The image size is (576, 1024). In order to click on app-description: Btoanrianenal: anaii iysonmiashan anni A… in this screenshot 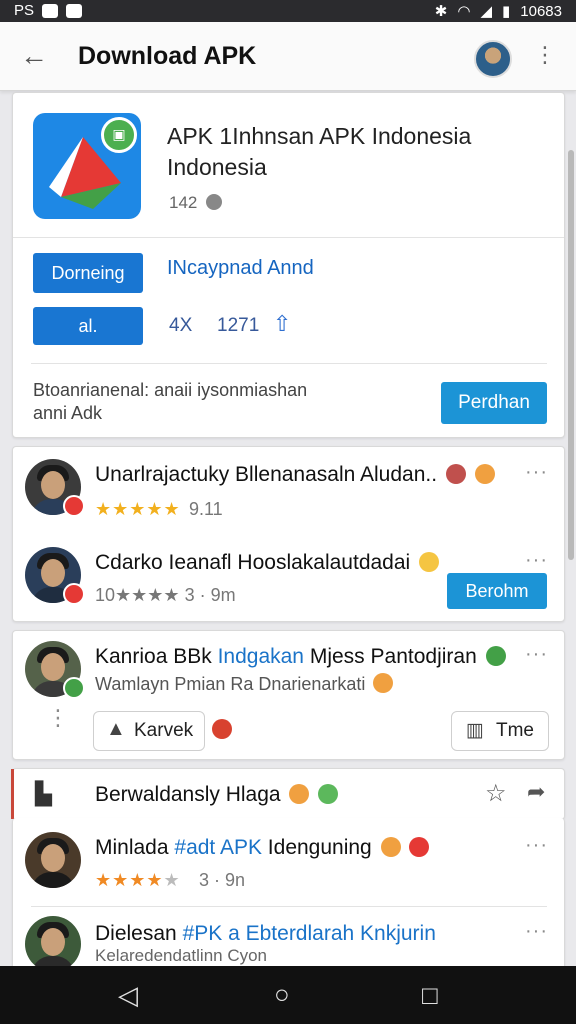, I will do `click(170, 401)`.